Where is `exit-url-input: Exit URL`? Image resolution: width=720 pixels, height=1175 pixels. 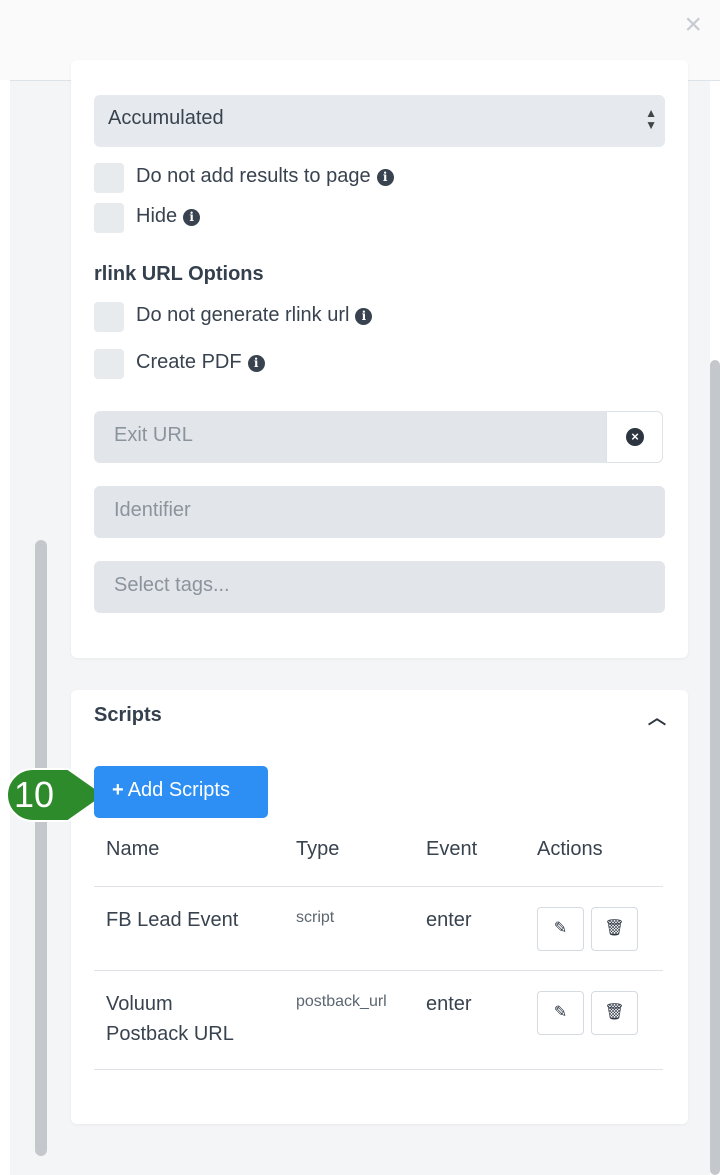 exit-url-input: Exit URL is located at coordinates (350, 437).